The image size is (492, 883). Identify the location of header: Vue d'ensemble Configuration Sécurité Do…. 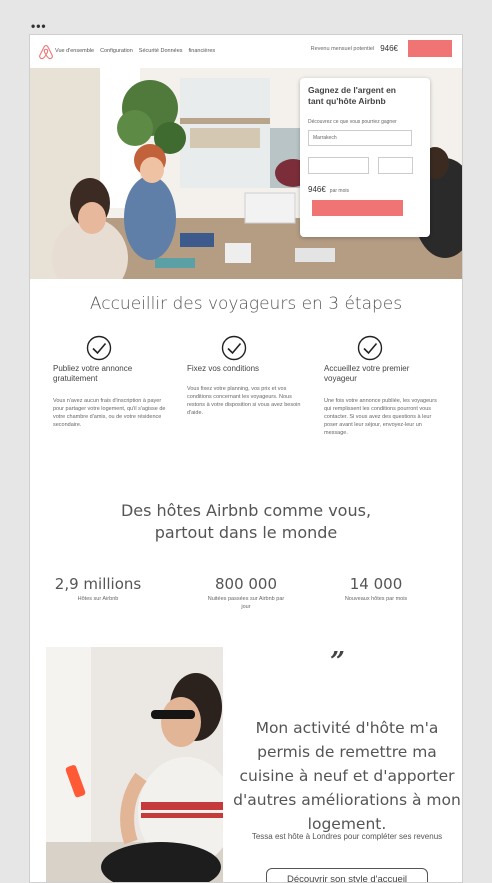
(246, 51).